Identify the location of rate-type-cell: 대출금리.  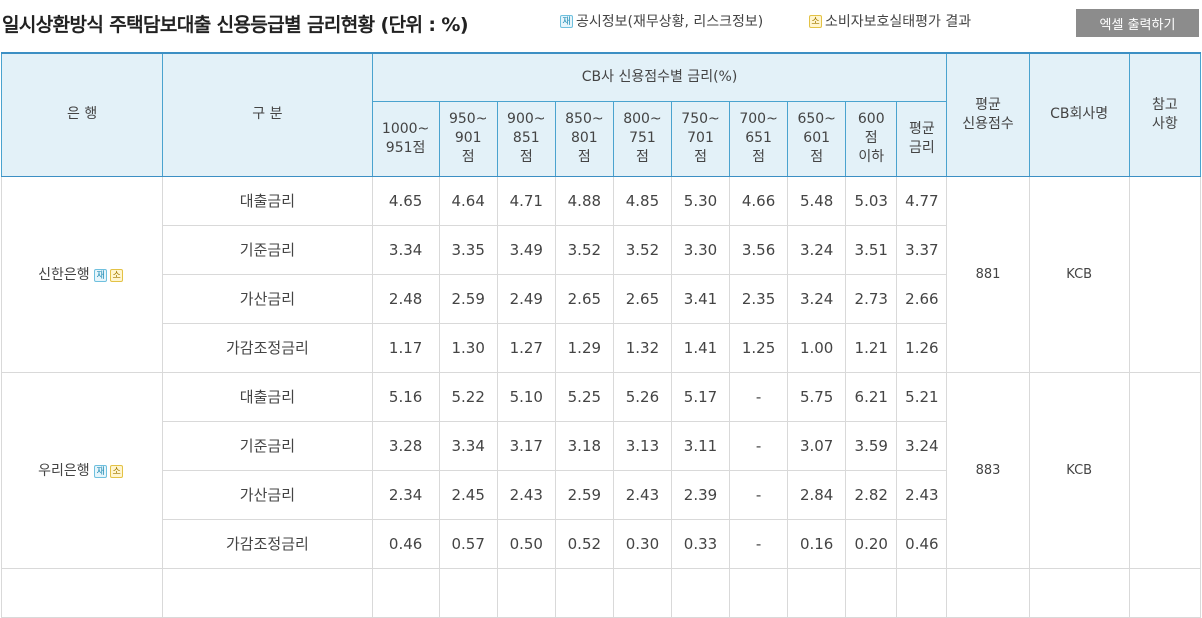
(267, 396).